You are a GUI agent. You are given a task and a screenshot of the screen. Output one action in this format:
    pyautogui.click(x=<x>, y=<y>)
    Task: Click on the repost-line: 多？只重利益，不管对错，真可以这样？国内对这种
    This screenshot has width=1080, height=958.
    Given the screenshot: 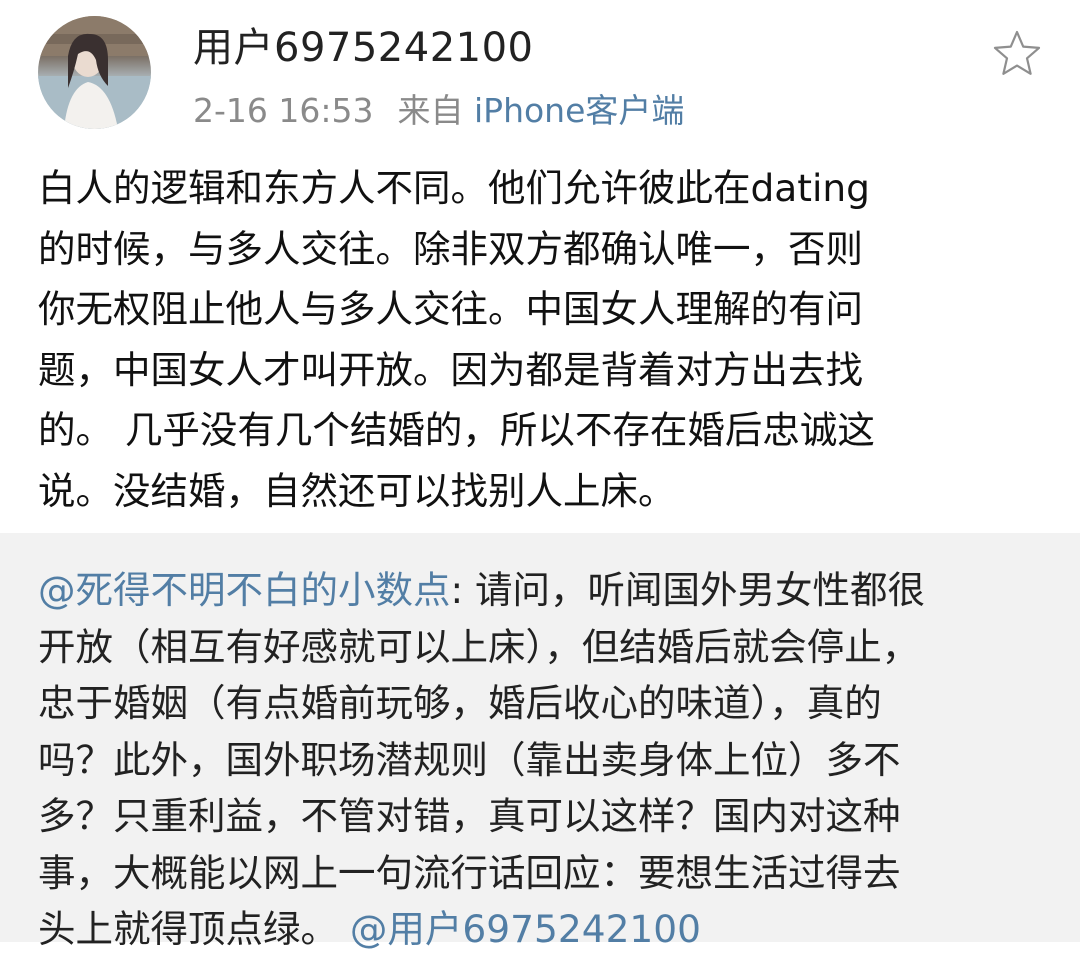 What is the action you would take?
    pyautogui.click(x=469, y=816)
    